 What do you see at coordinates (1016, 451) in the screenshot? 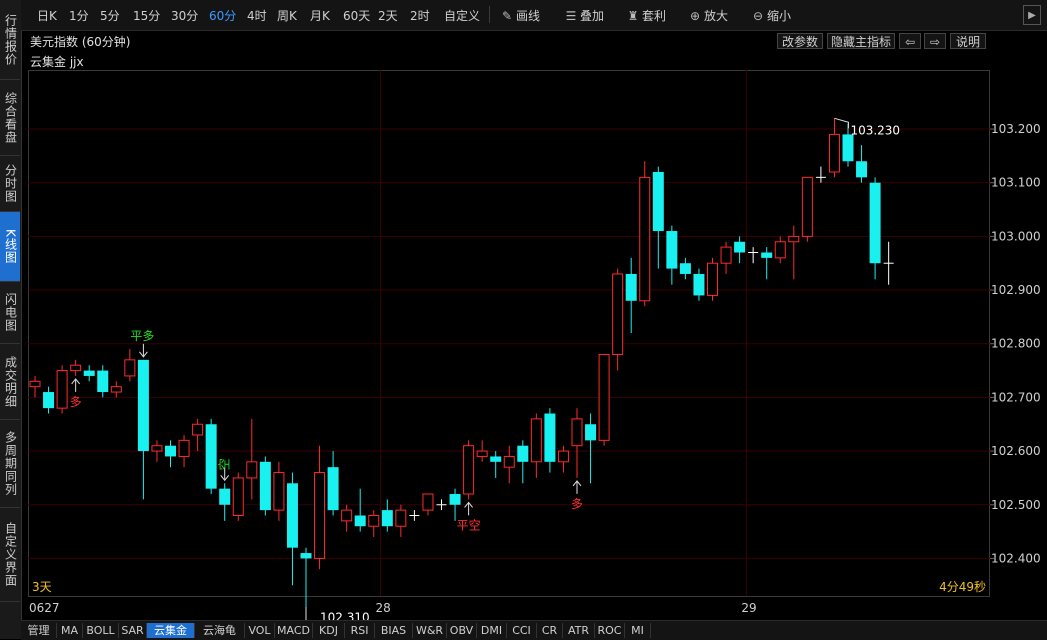
I see `y-tick-label: 102.600` at bounding box center [1016, 451].